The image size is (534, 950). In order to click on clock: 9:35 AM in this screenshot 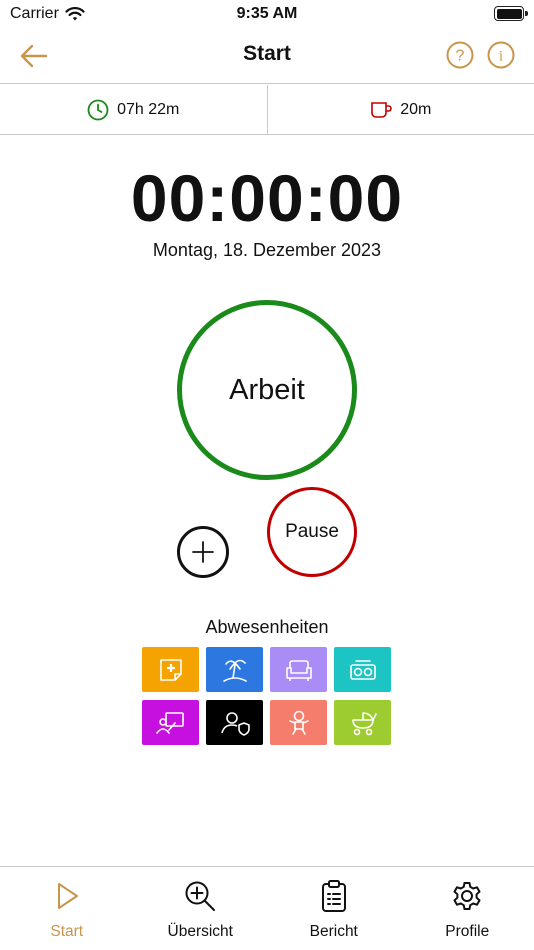, I will do `click(267, 13)`.